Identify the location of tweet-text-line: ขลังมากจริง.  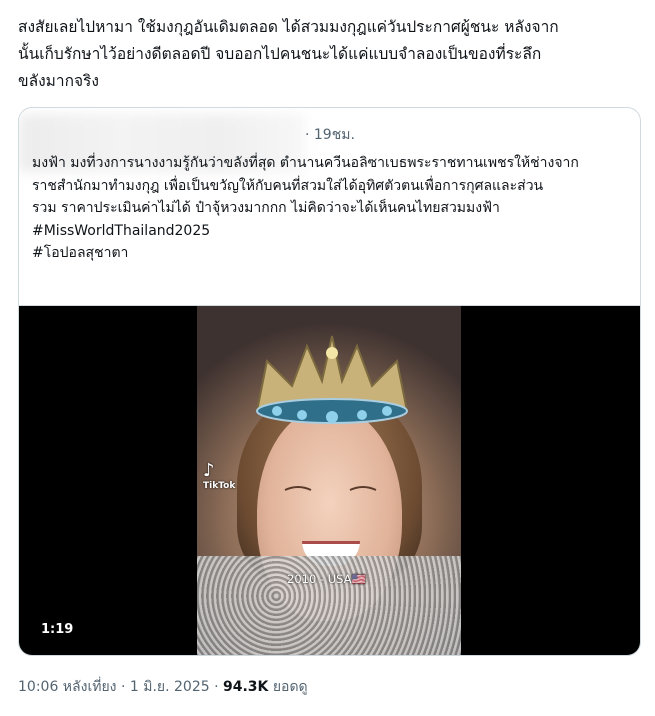
(58, 81).